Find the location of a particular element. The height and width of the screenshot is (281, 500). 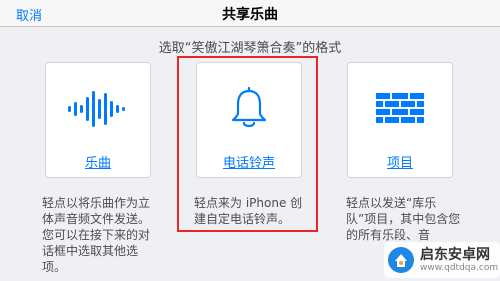

watermark-logo-icon is located at coordinates (401, 260).